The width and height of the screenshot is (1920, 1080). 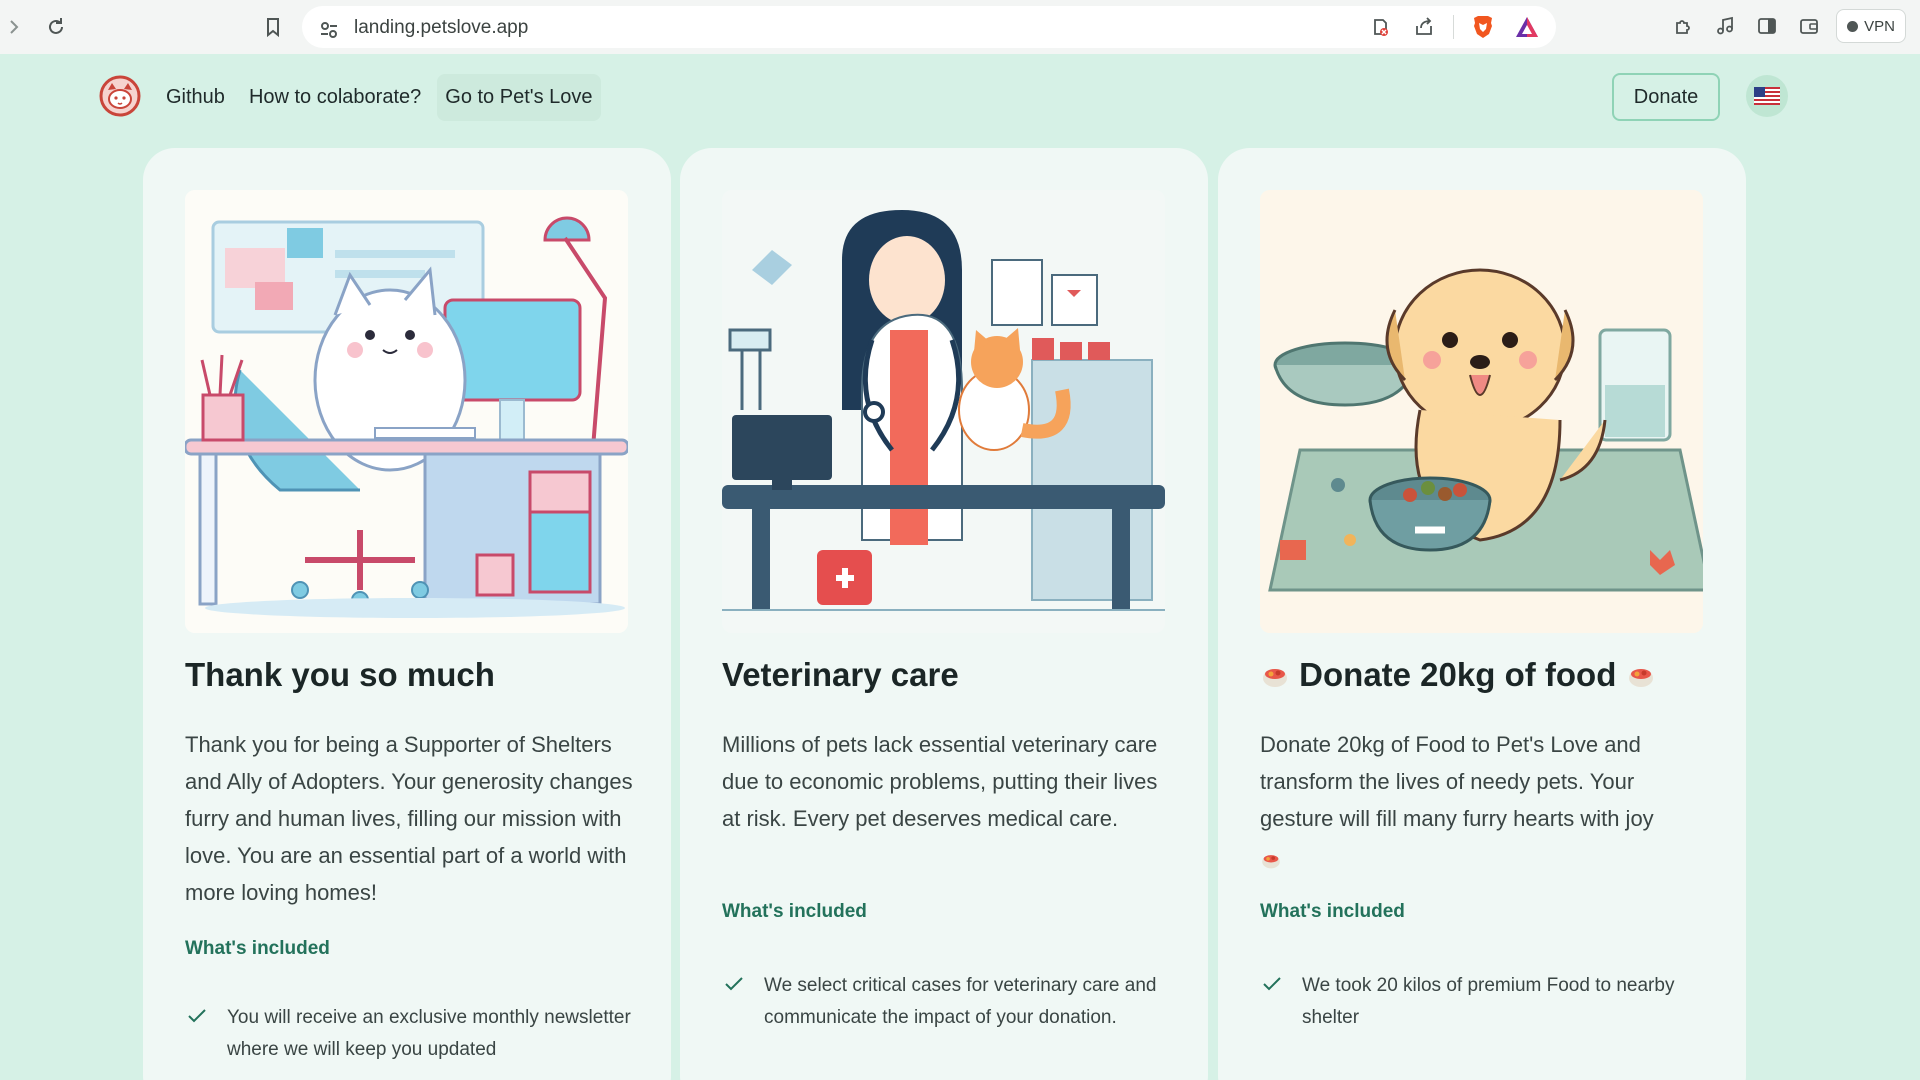 I want to click on vpn-button: VPN, so click(x=1871, y=26).